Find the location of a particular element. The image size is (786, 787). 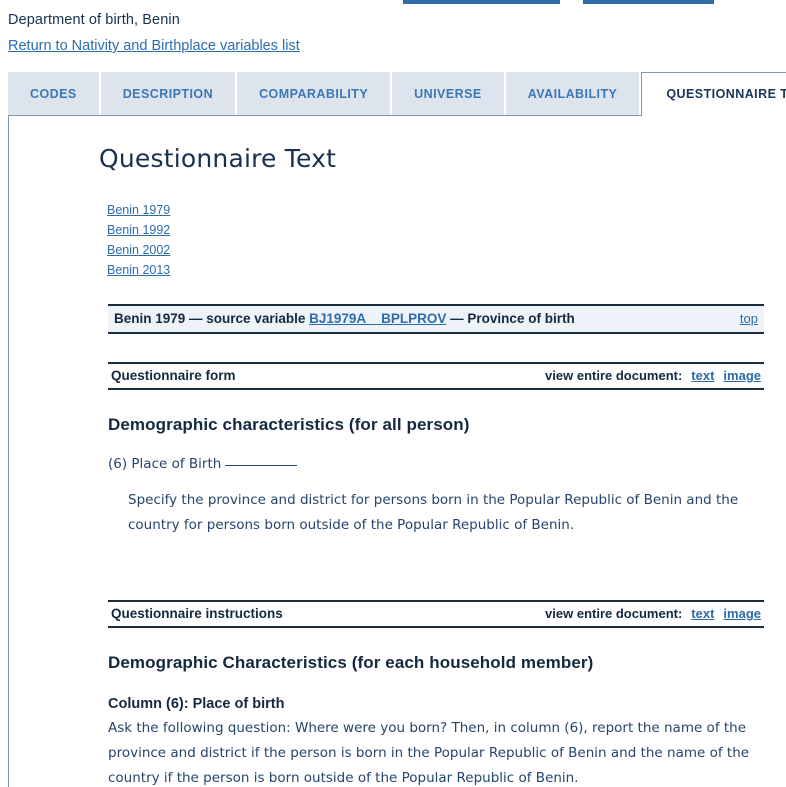

top-partial-button-strip is located at coordinates (393, 3).